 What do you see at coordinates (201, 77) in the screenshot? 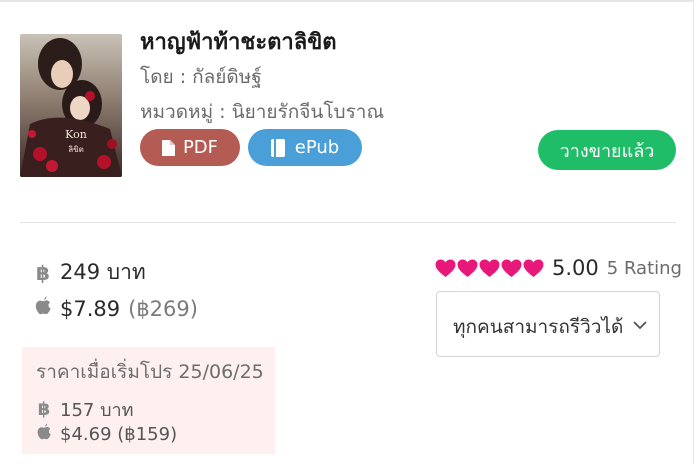
I see `book-author: โดย : กัลย์ดิษฐ์` at bounding box center [201, 77].